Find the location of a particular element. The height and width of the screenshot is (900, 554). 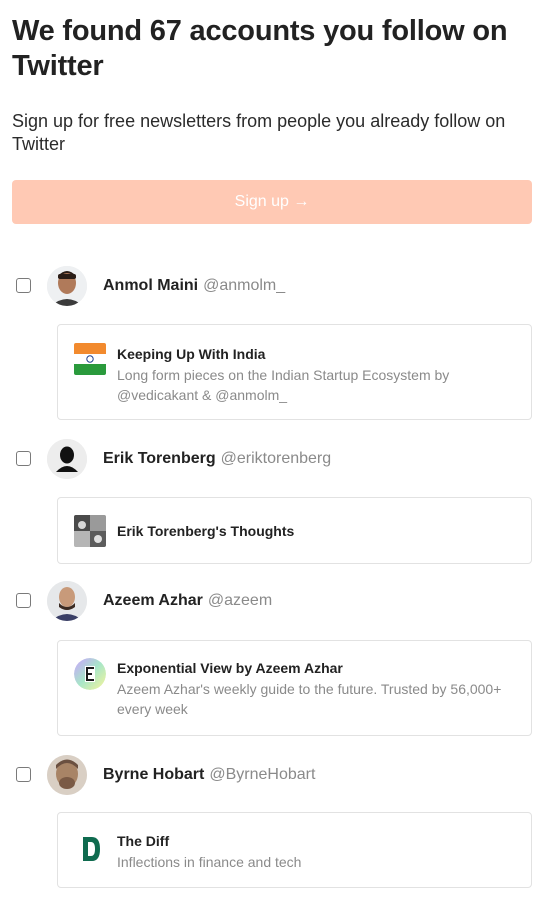

account-row: Anmol Maini @anmolm_ is located at coordinates (277, 286).